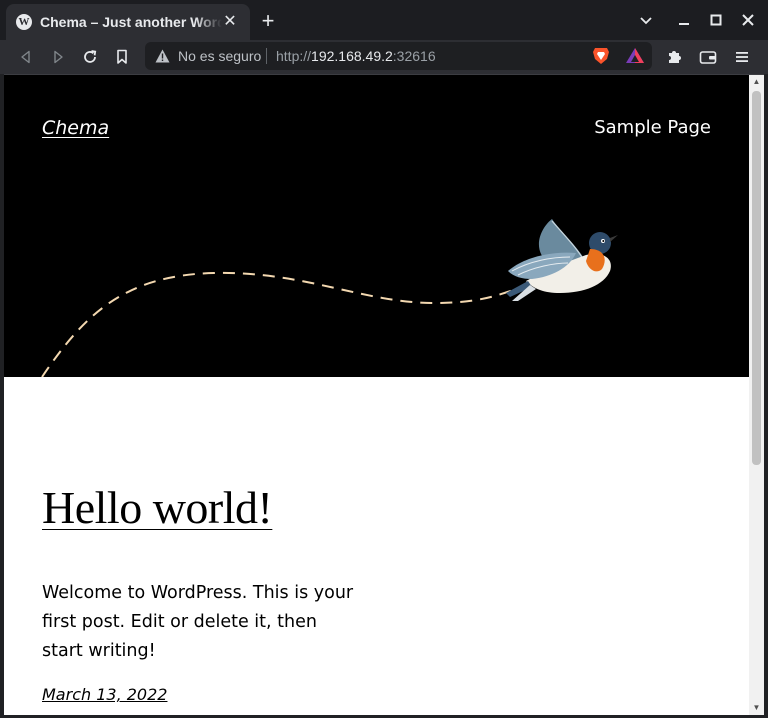  Describe the element at coordinates (2, 396) in the screenshot. I see `window-frame-left` at that location.